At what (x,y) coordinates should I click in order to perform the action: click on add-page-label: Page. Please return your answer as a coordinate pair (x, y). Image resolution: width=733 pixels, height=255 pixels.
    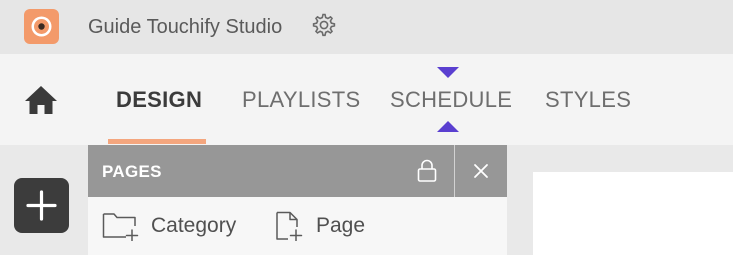
    Looking at the image, I should click on (341, 225).